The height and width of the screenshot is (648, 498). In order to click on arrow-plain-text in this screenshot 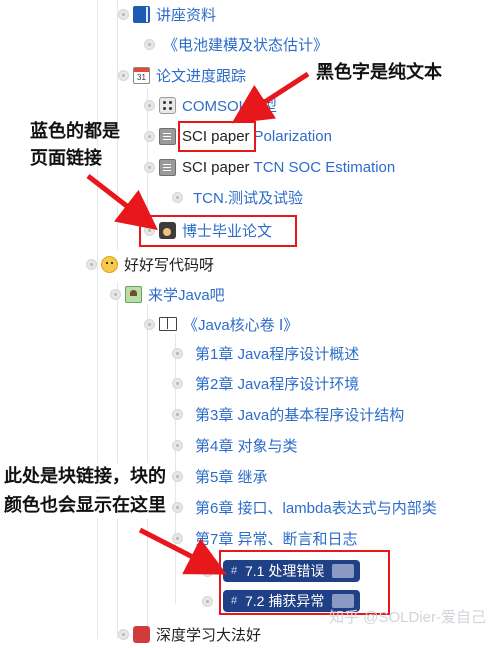, I will do `click(270, 97)`.